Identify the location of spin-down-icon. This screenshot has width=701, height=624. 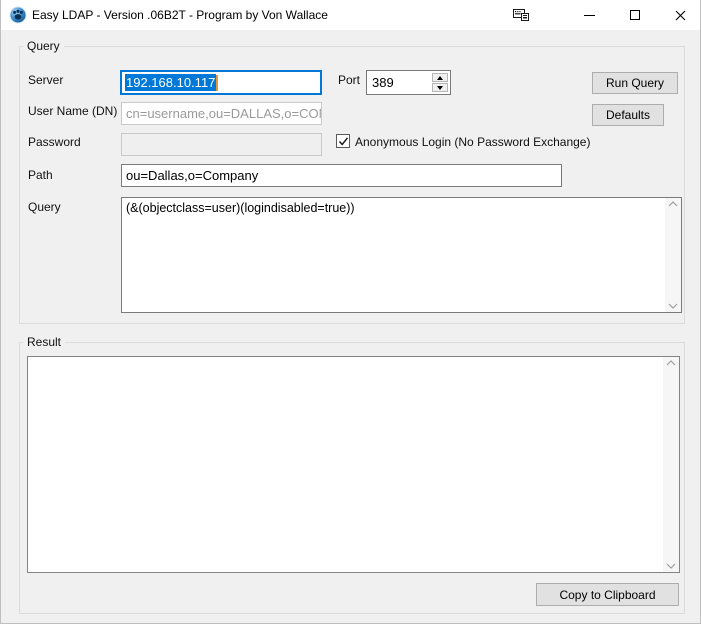
(440, 87).